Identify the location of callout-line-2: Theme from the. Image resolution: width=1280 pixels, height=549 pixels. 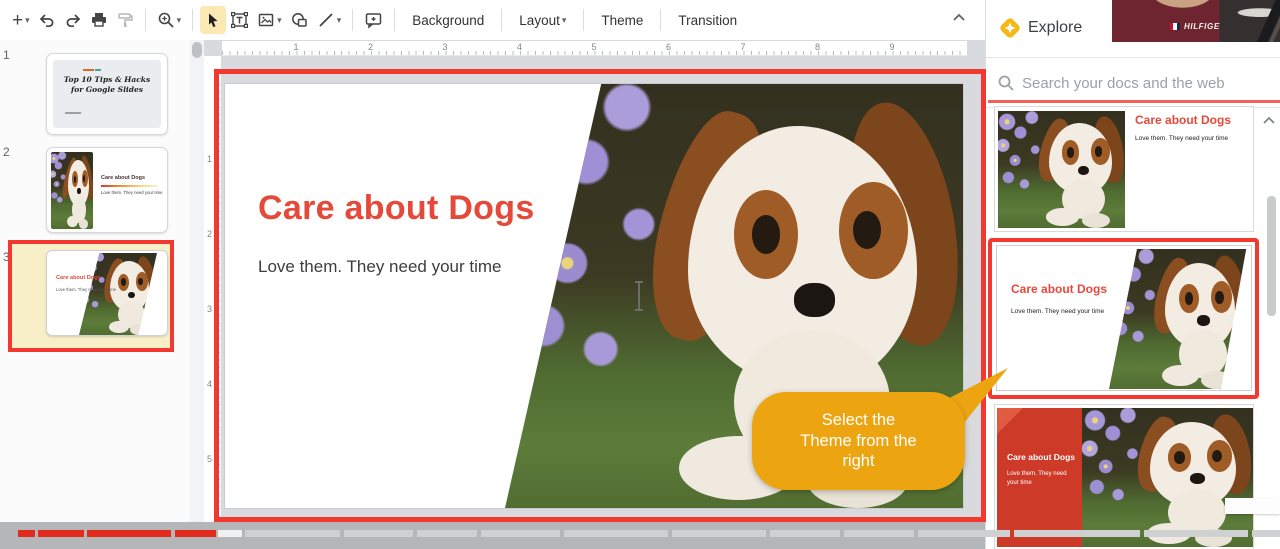
(858, 440).